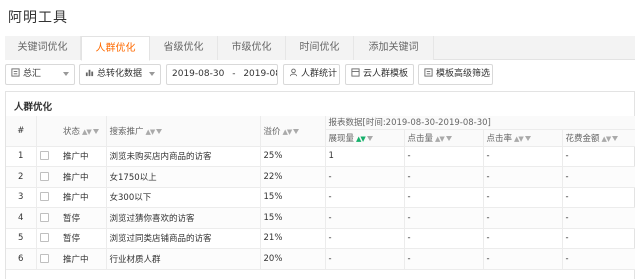 Image resolution: width=640 pixels, height=279 pixels. Describe the element at coordinates (364, 156) in the screenshot. I see `row-impressions: 1` at that location.